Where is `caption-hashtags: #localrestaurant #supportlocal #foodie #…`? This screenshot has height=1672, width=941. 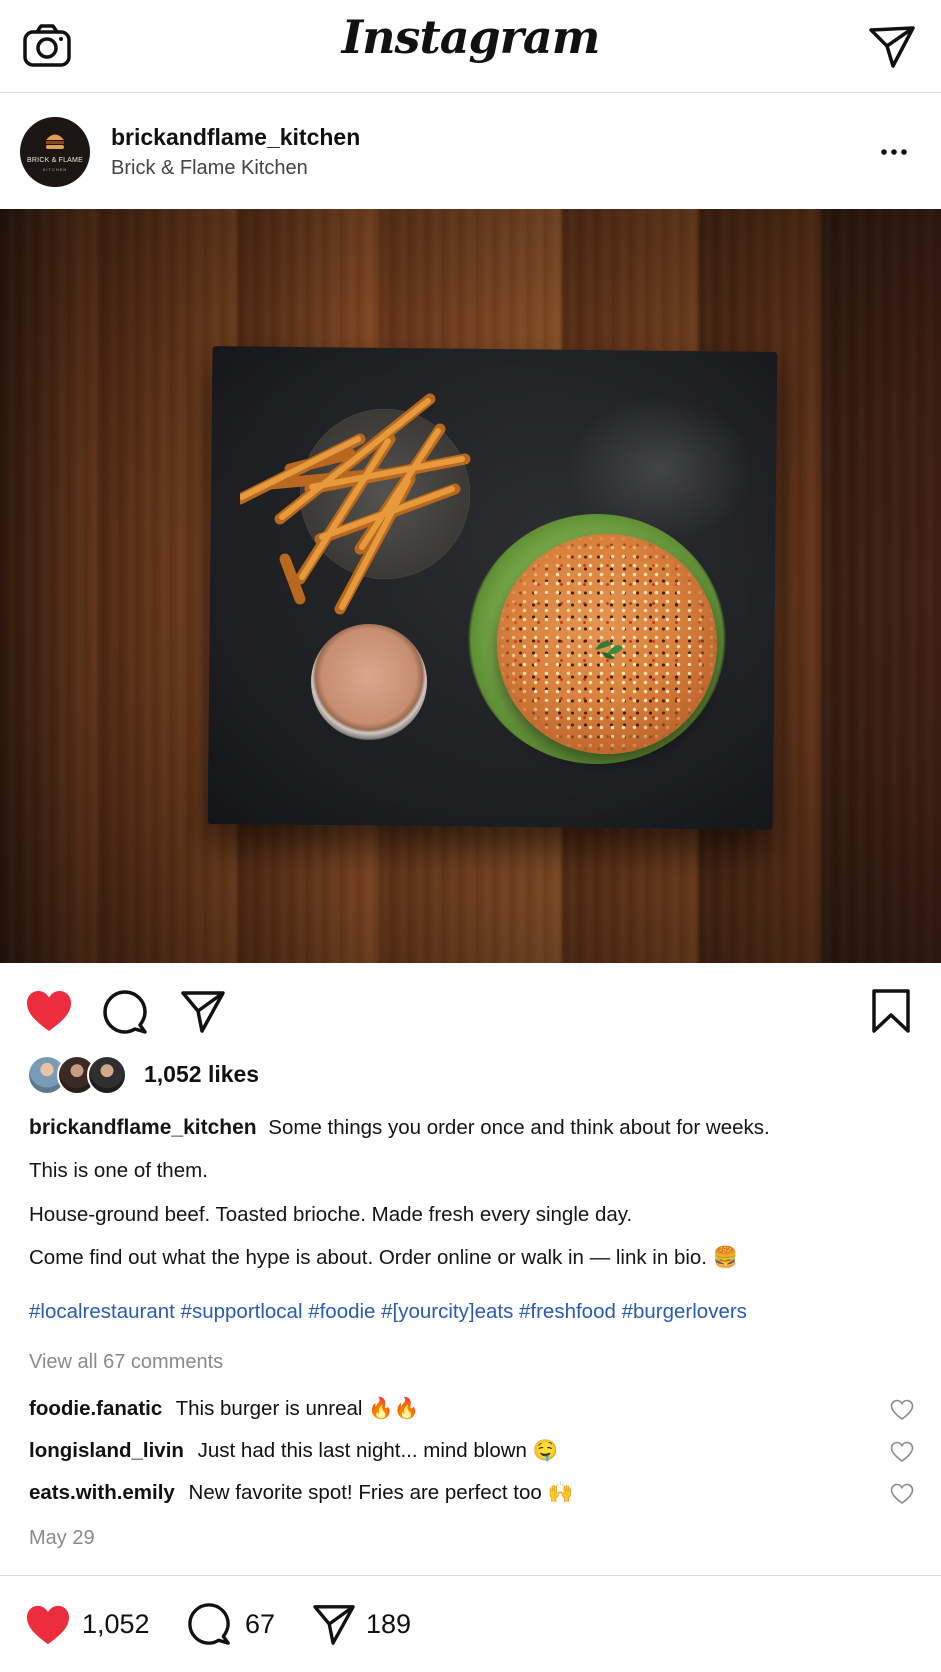 caption-hashtags: #localrestaurant #supportlocal #foodie #… is located at coordinates (388, 1312).